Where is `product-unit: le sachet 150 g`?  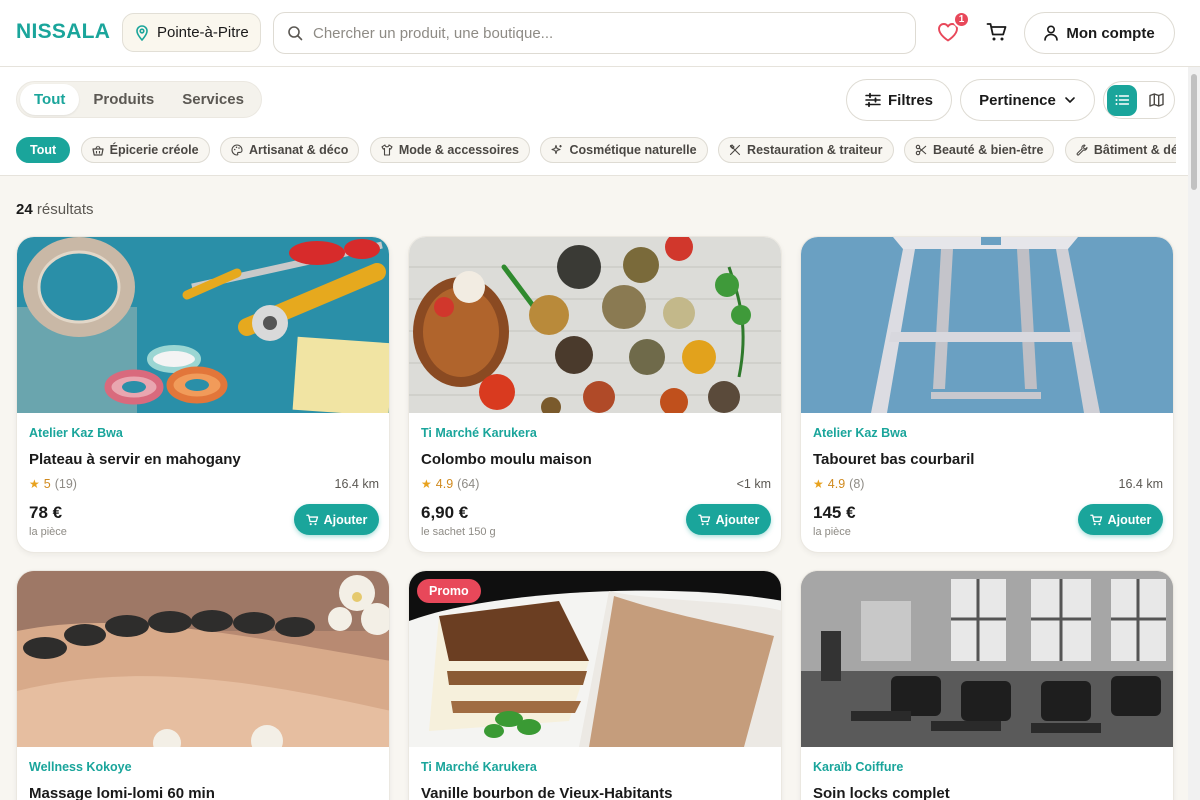 product-unit: le sachet 150 g is located at coordinates (458, 532).